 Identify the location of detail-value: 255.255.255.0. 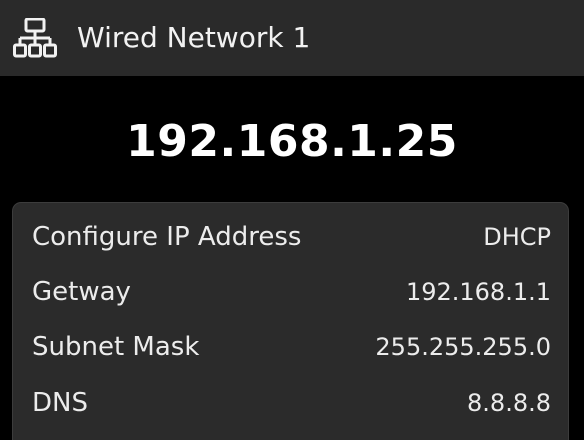
(463, 347).